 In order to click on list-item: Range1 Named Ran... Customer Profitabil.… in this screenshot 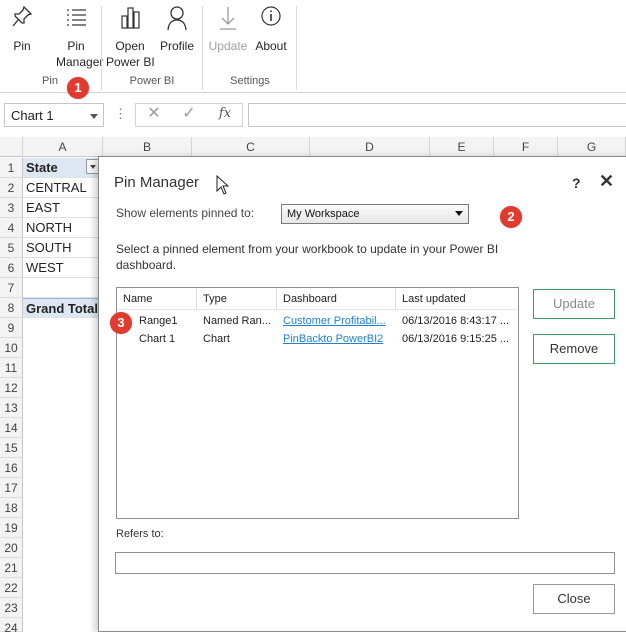, I will do `click(317, 321)`.